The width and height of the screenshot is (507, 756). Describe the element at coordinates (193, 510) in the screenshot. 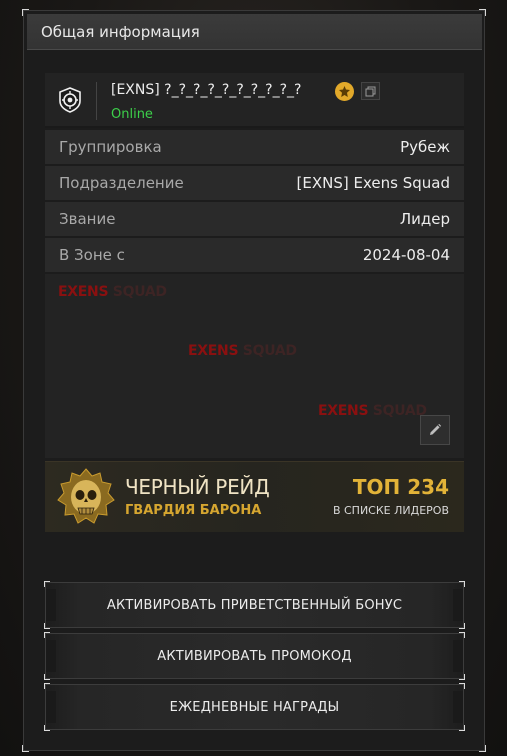

I see `raid-subtitle: ГВАРДИЯ БАРОНА` at that location.